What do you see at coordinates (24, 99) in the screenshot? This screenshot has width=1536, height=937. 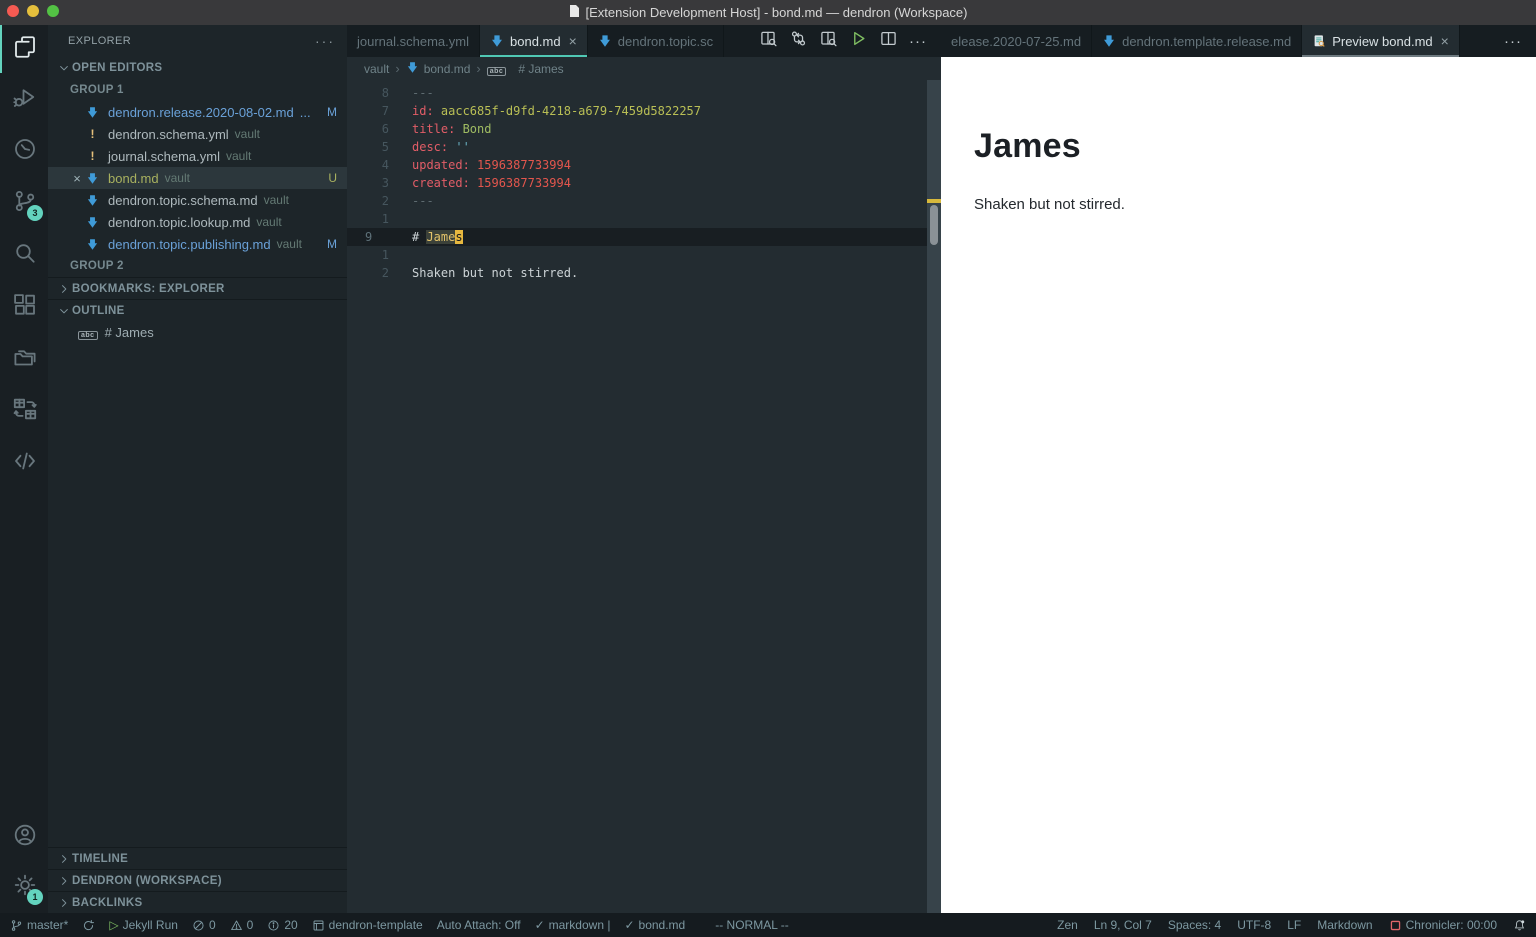 I see `activity-run-debug-button` at bounding box center [24, 99].